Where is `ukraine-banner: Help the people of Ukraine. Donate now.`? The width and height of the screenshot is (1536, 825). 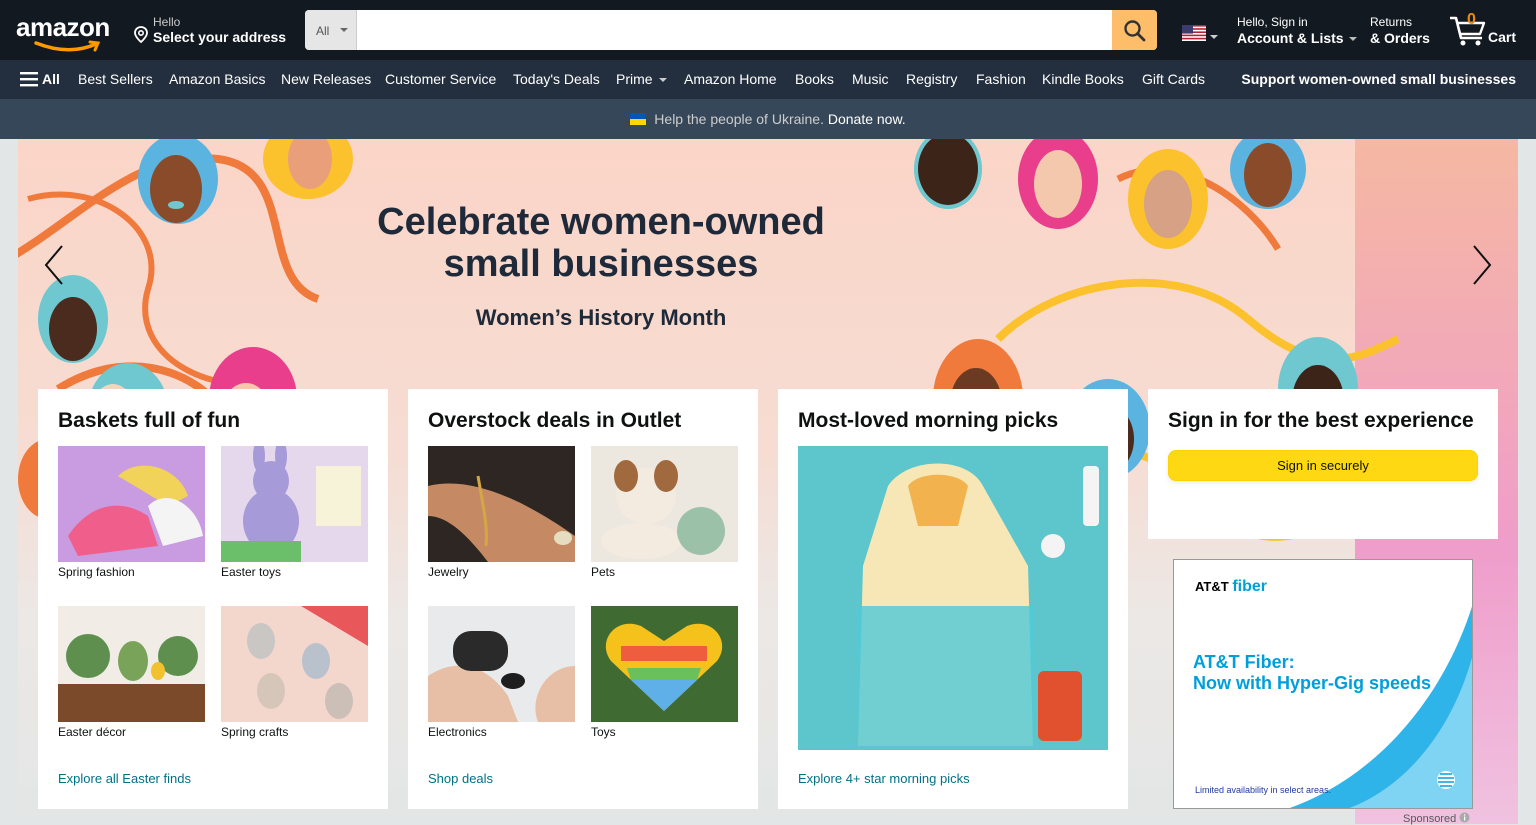
ukraine-banner: Help the people of Ukraine. Donate now. is located at coordinates (768, 119).